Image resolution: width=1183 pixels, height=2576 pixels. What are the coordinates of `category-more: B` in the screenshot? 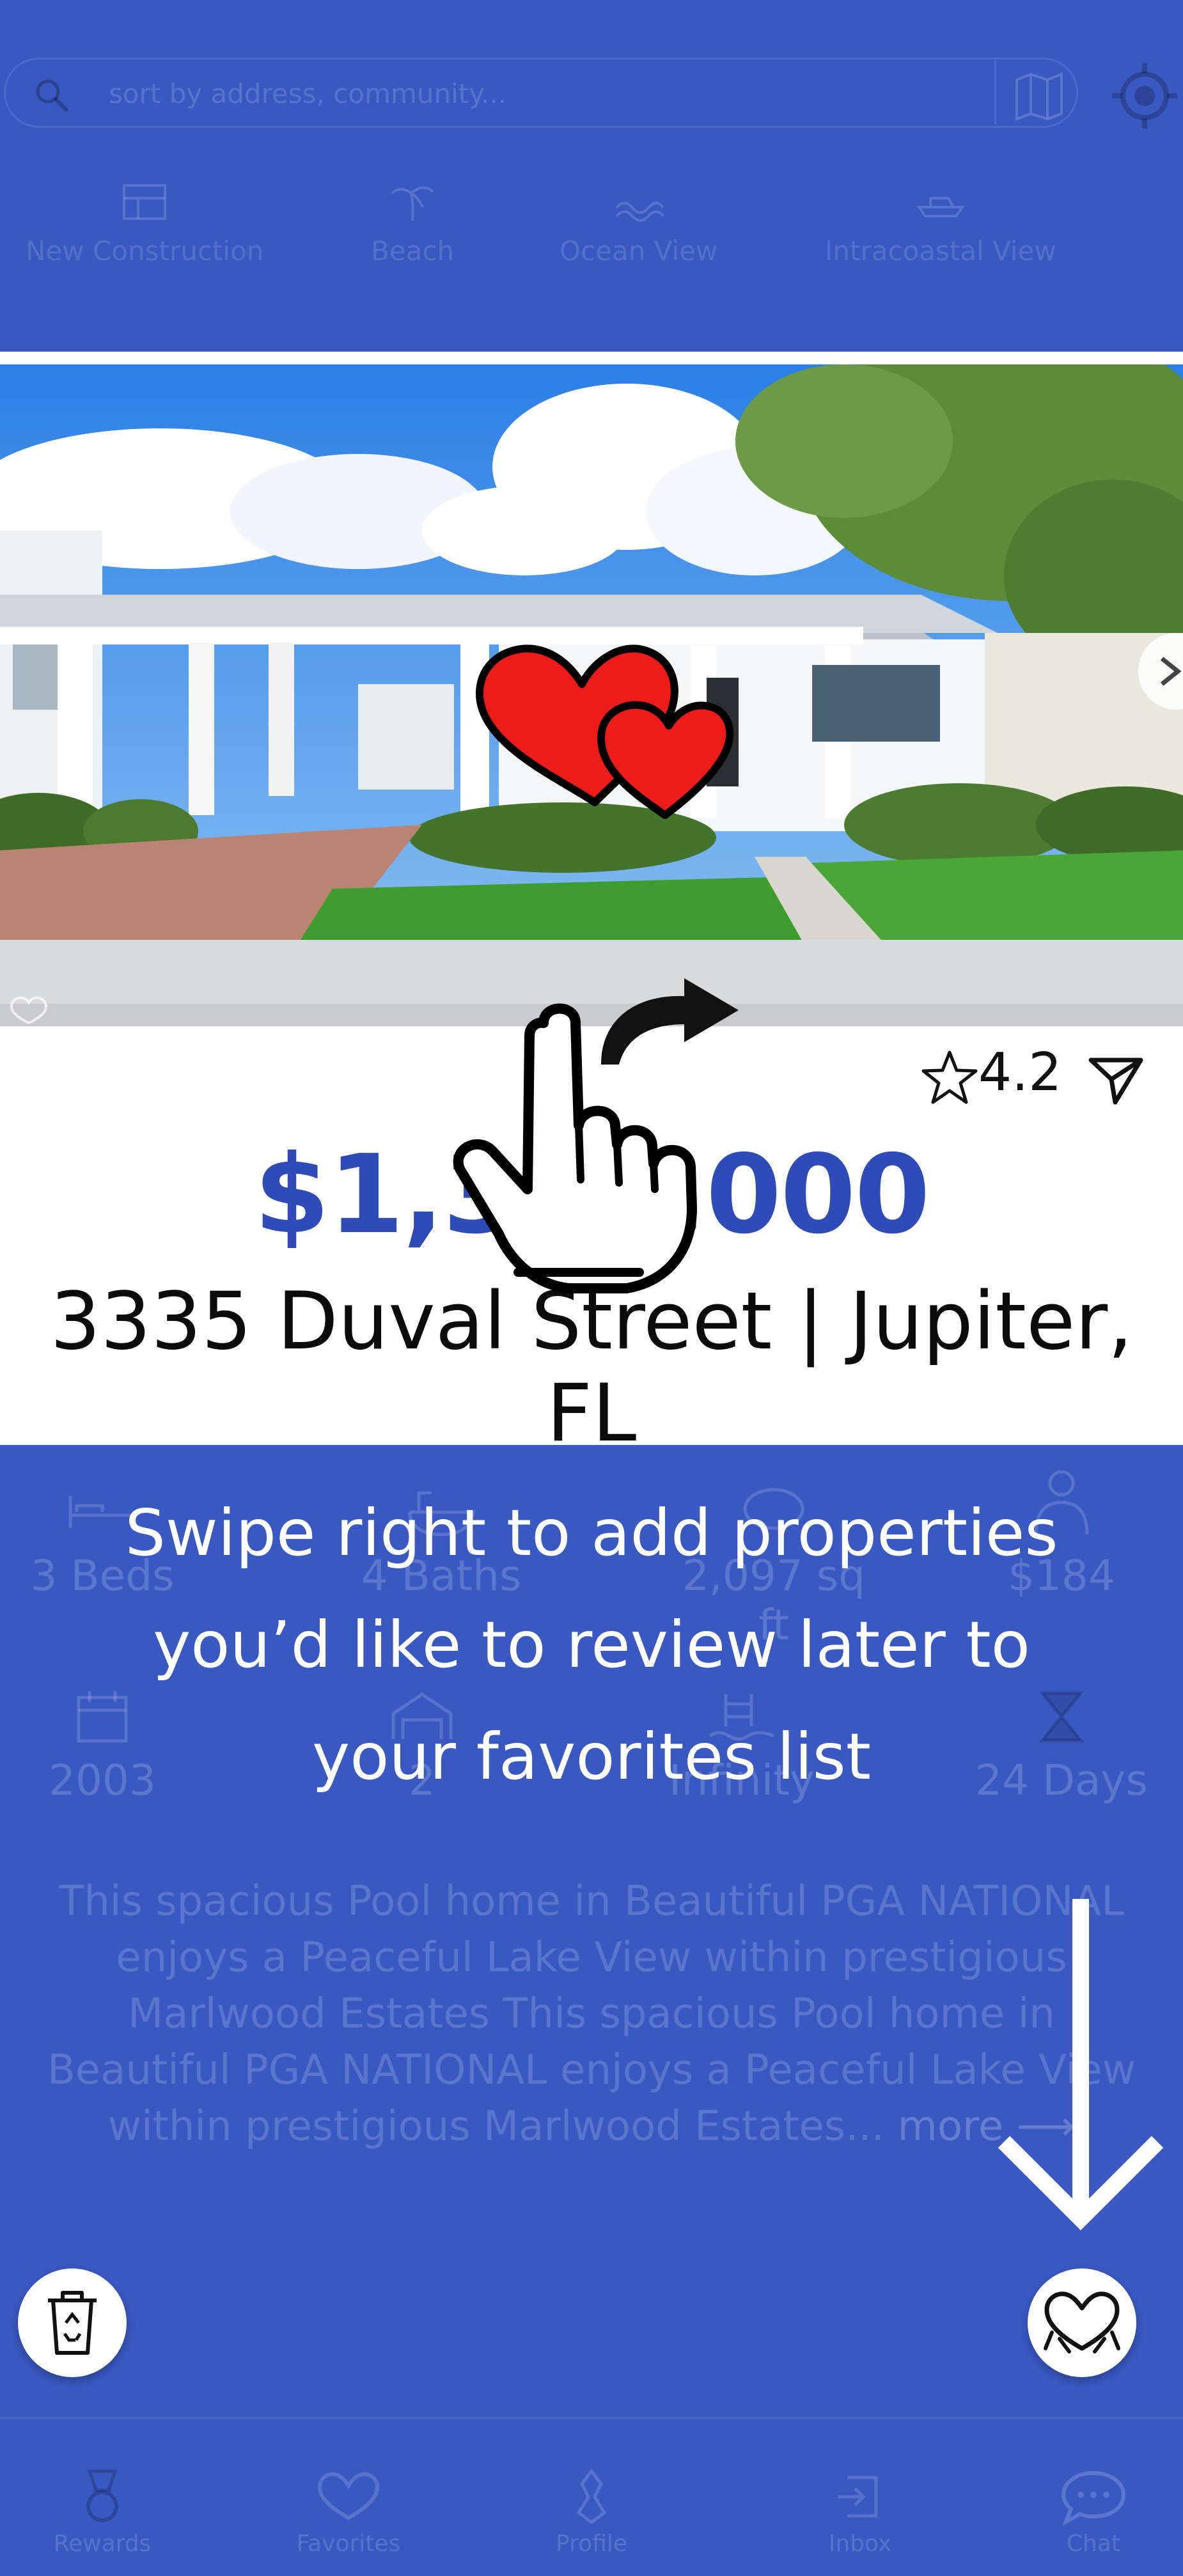 It's located at (1175, 223).